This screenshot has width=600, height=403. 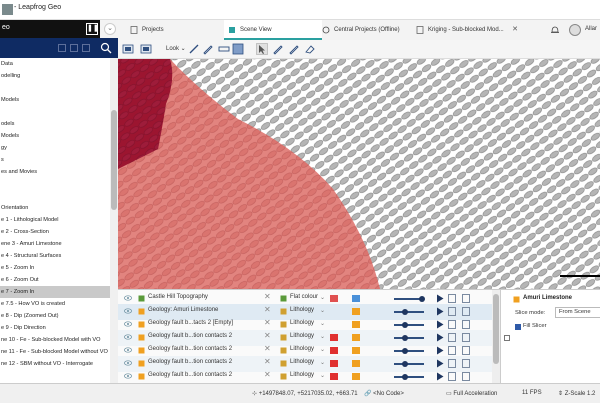 I want to click on tree-item: e 5 - Zoom In, so click(x=55, y=268).